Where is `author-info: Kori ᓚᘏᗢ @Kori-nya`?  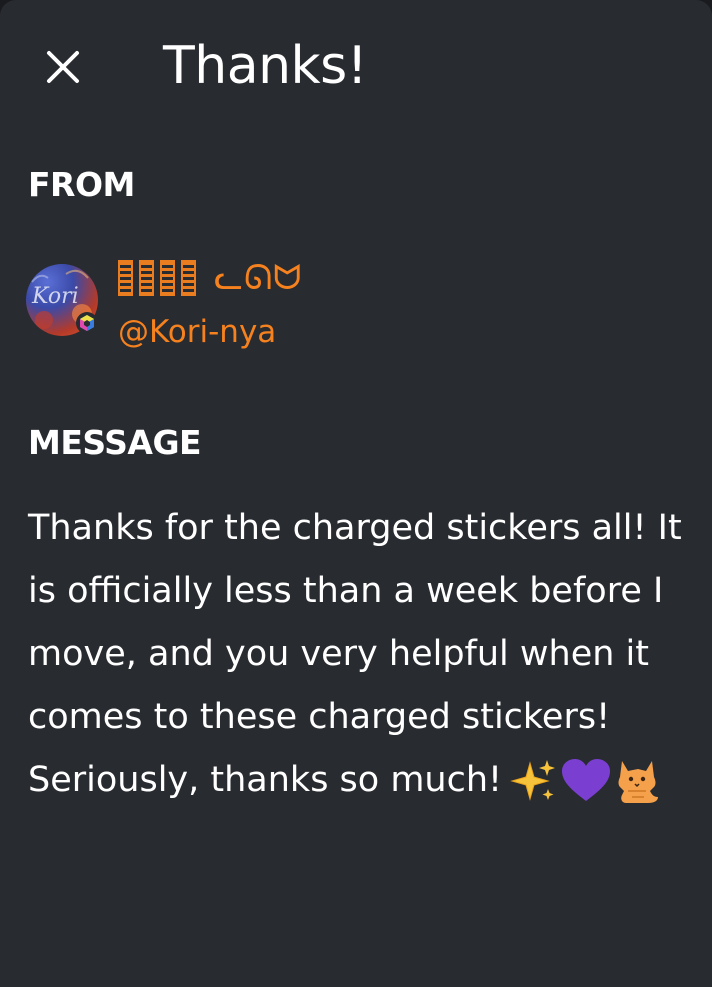 author-info: Kori ᓚᘏᗢ @Kori-nya is located at coordinates (356, 306).